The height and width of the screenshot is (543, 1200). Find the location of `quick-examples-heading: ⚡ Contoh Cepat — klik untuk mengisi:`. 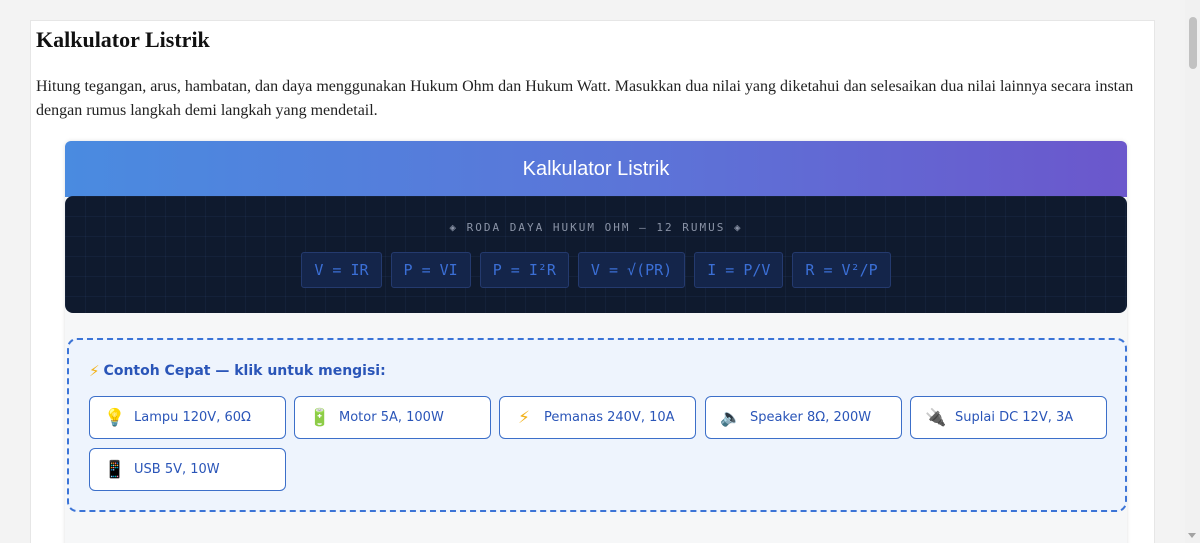

quick-examples-heading: ⚡ Contoh Cepat — klik untuk mengisi: is located at coordinates (237, 371).